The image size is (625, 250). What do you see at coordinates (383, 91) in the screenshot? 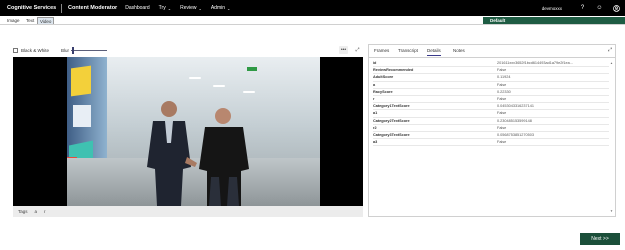
I see `detail-key: RacyScore` at bounding box center [383, 91].